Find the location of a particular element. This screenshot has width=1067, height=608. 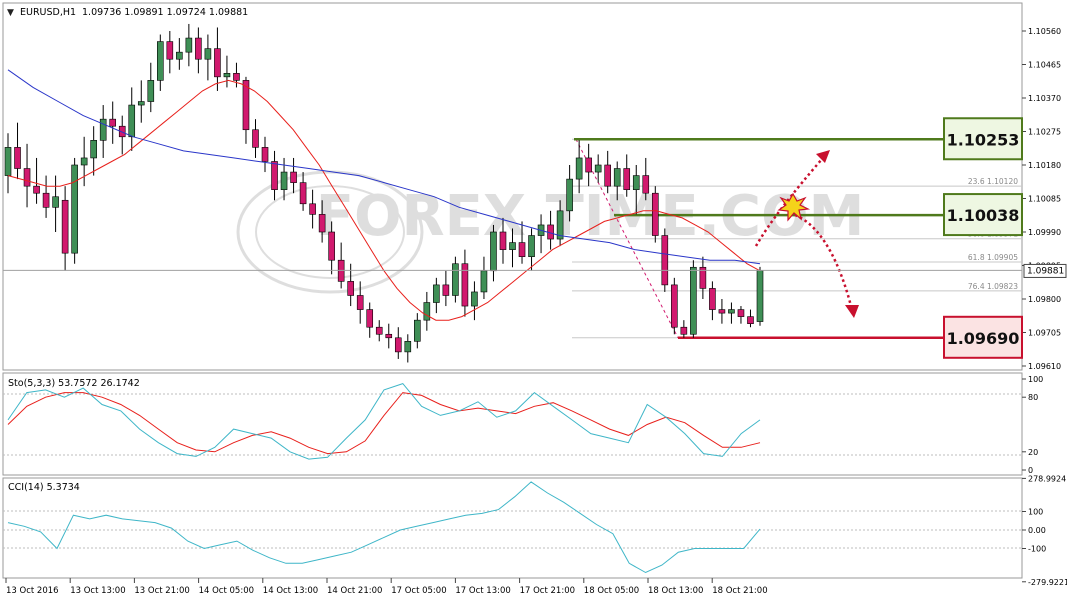

cci-tick-label: 278.9924 is located at coordinates (1047, 478).